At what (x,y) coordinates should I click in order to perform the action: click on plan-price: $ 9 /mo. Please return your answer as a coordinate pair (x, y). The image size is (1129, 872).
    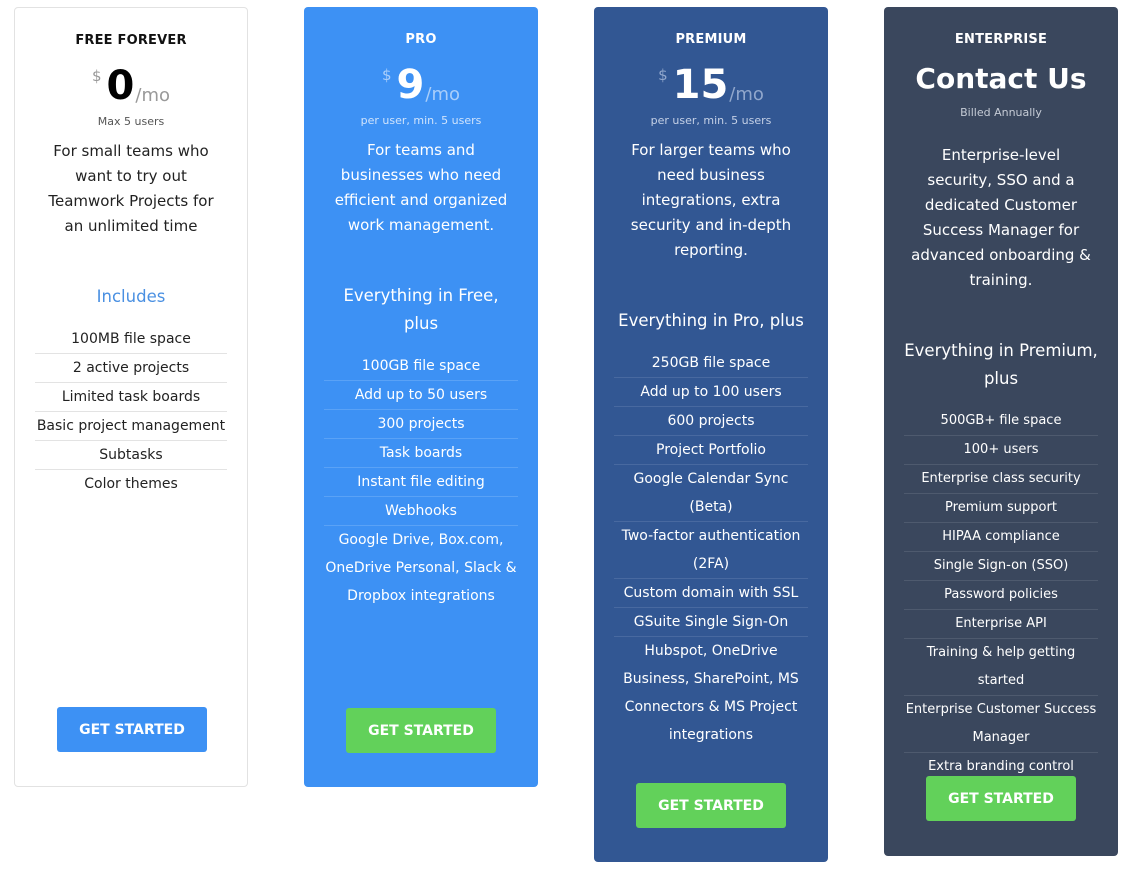
    Looking at the image, I should click on (421, 87).